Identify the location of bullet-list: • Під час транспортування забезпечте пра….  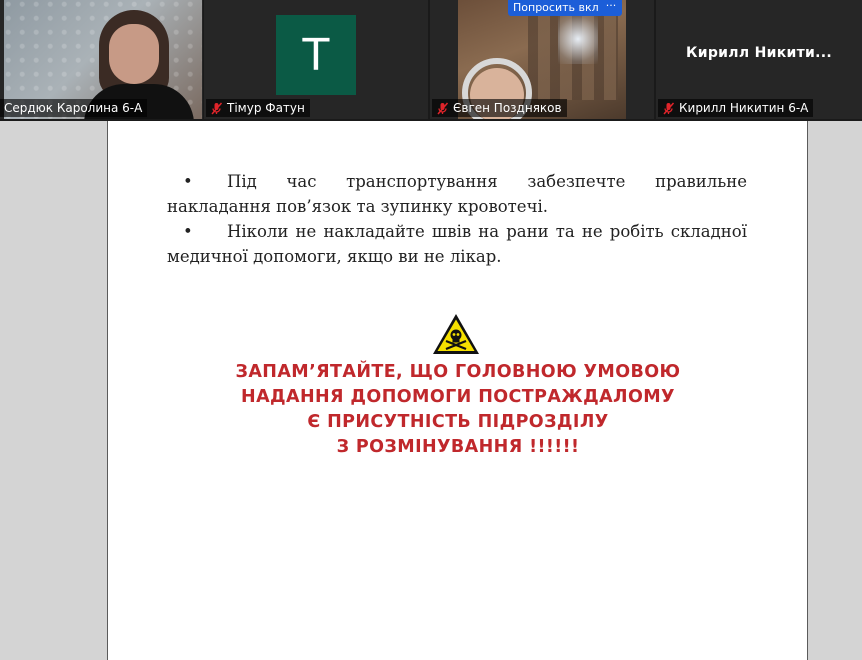
(457, 219).